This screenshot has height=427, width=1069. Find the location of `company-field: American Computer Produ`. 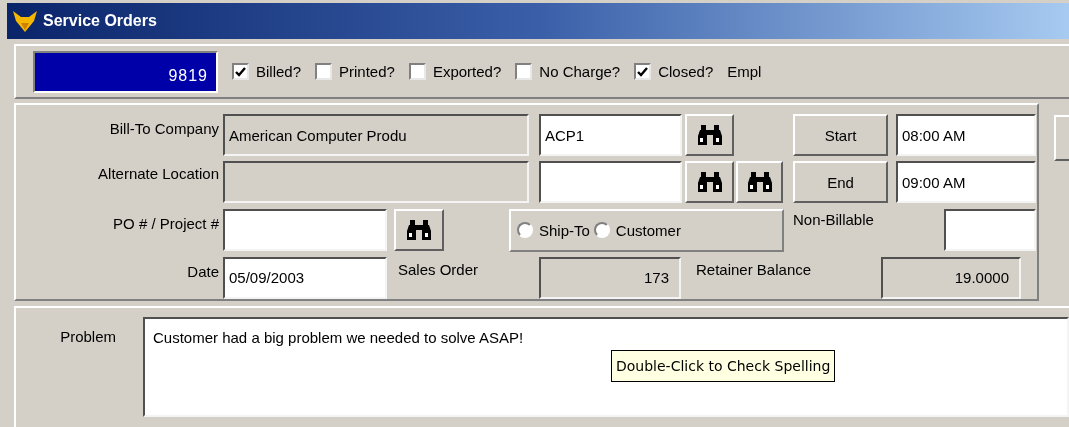

company-field: American Computer Produ is located at coordinates (376, 135).